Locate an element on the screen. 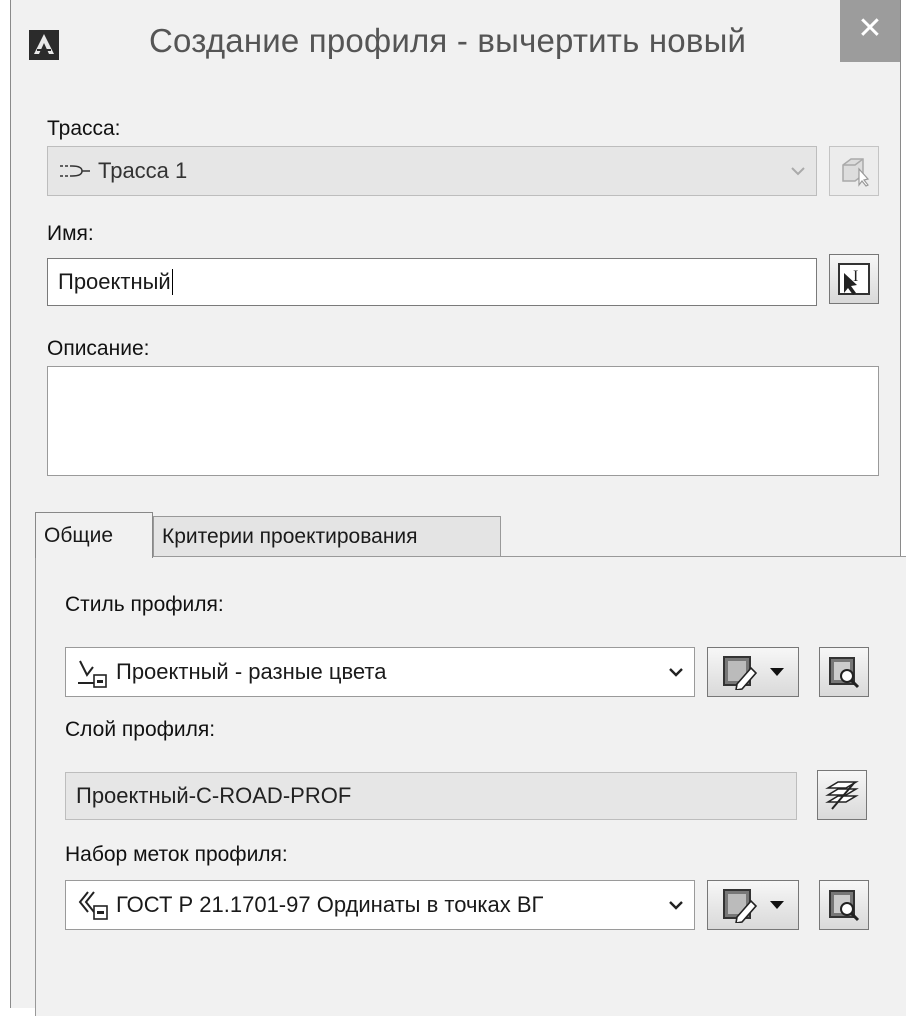 This screenshot has height=1016, width=906. text-template-icon: I is located at coordinates (854, 279).